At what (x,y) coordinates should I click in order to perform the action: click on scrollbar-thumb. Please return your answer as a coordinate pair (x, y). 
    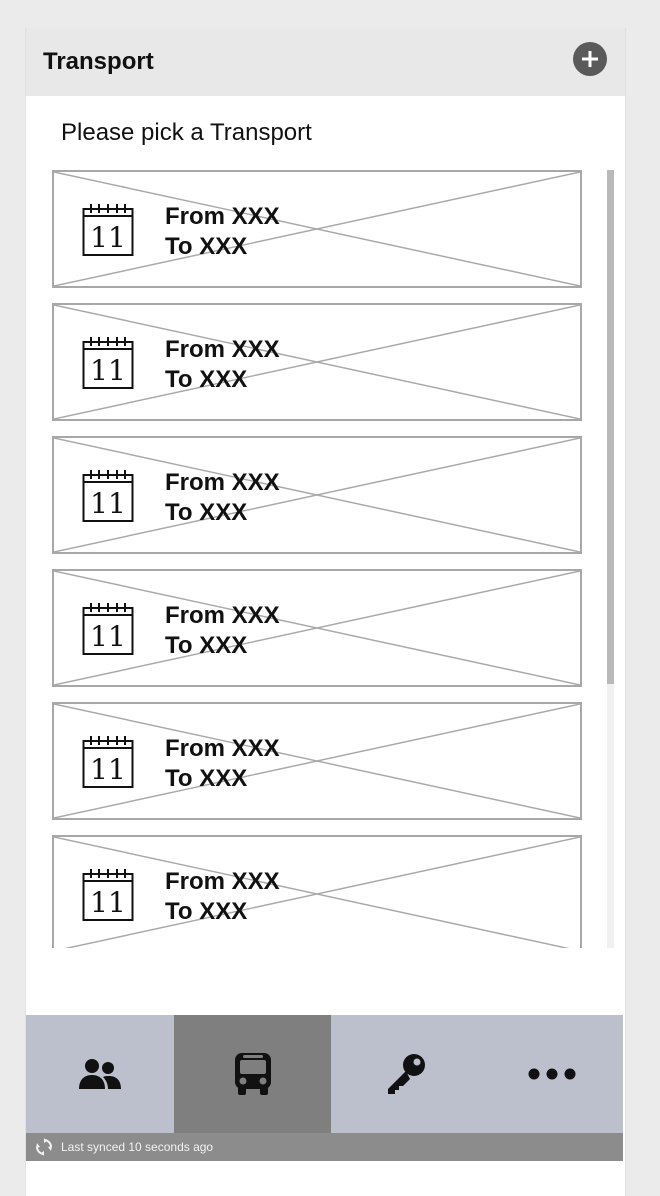
    Looking at the image, I should click on (610, 427).